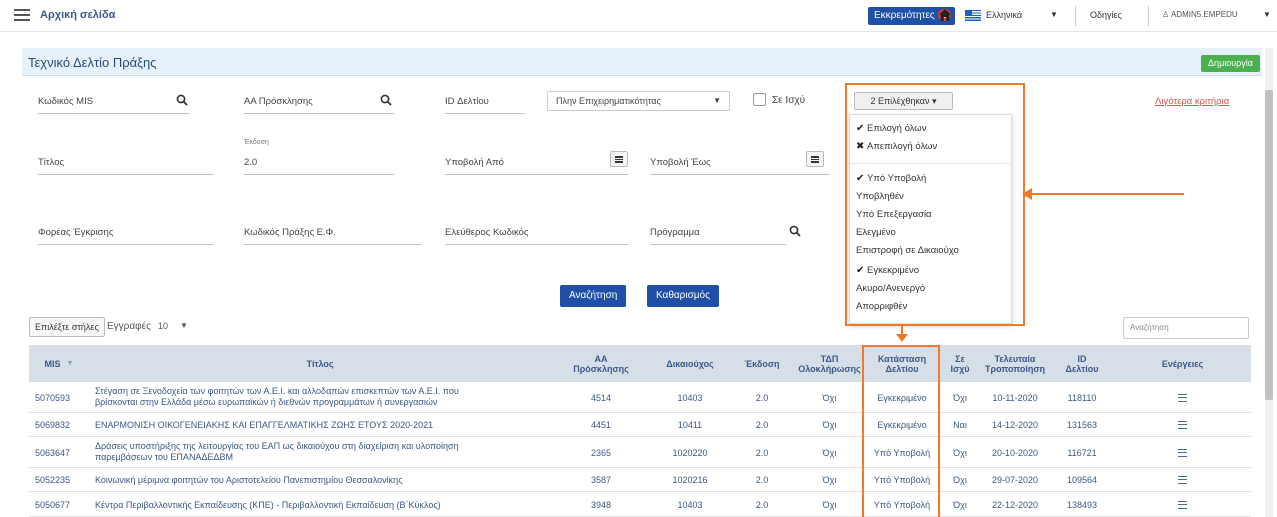 The width and height of the screenshot is (1277, 517). Describe the element at coordinates (593, 296) in the screenshot. I see `search-button: Αναζήτηση` at that location.